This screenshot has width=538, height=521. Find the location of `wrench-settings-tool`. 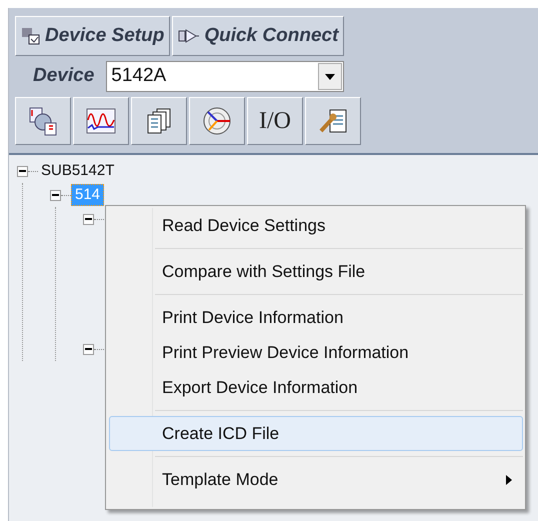

wrench-settings-tool is located at coordinates (333, 121).